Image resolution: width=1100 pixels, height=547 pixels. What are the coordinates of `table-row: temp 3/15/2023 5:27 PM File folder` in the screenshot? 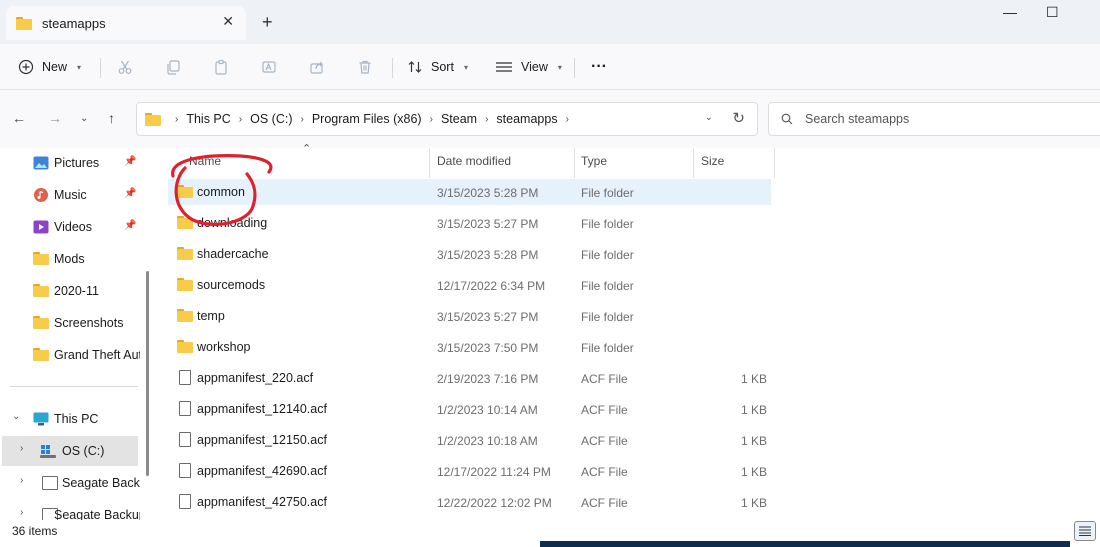 It's located at (469, 316).